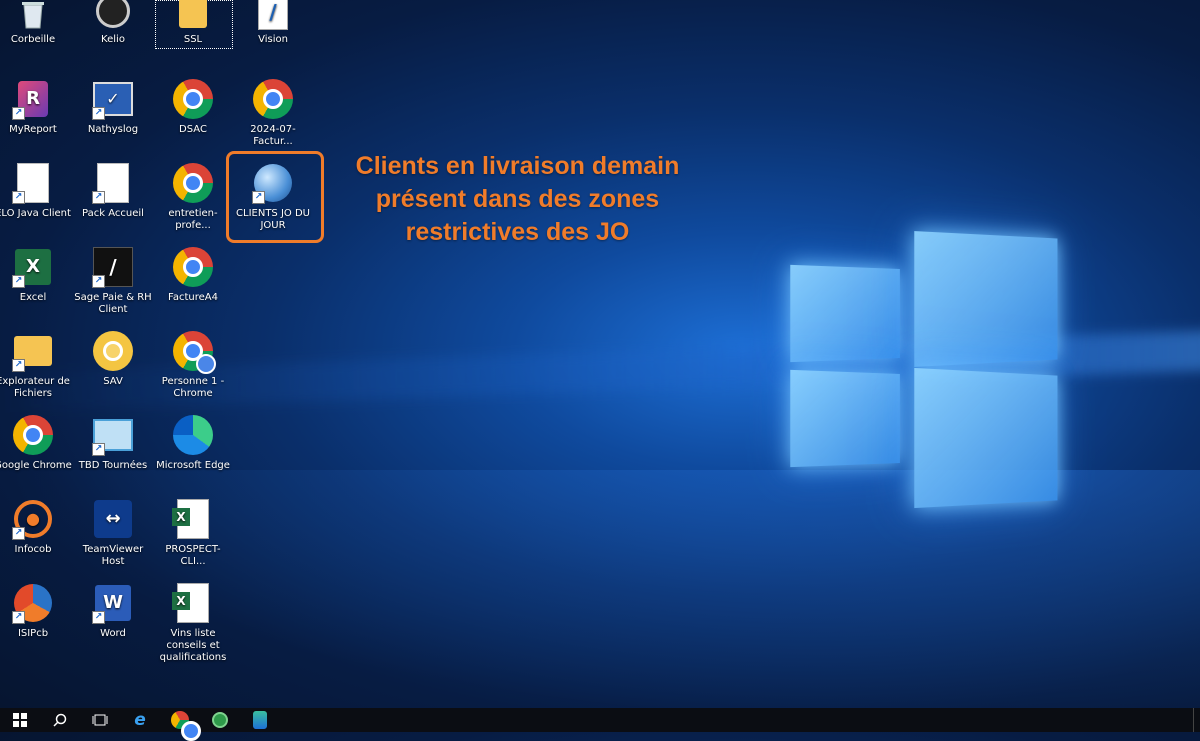 This screenshot has width=1200, height=741. Describe the element at coordinates (517, 166) in the screenshot. I see `annotation-line: Clients en livraison demain` at that location.